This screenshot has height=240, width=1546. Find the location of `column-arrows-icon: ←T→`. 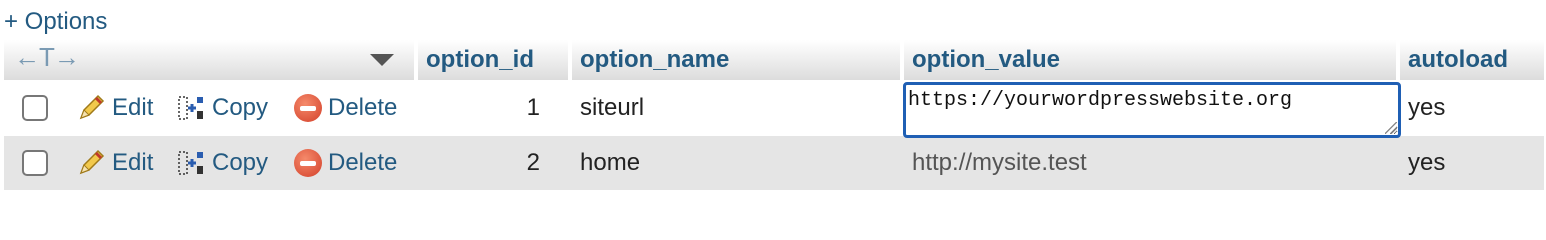

column-arrows-icon: ←T→ is located at coordinates (47, 57).